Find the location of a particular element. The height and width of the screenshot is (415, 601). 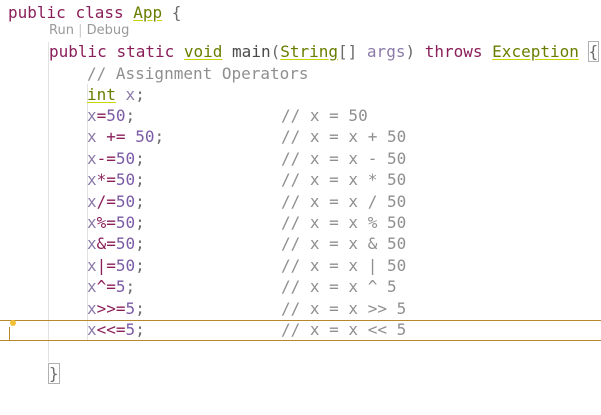

code-line-declaration: int x; is located at coordinates (116, 94).